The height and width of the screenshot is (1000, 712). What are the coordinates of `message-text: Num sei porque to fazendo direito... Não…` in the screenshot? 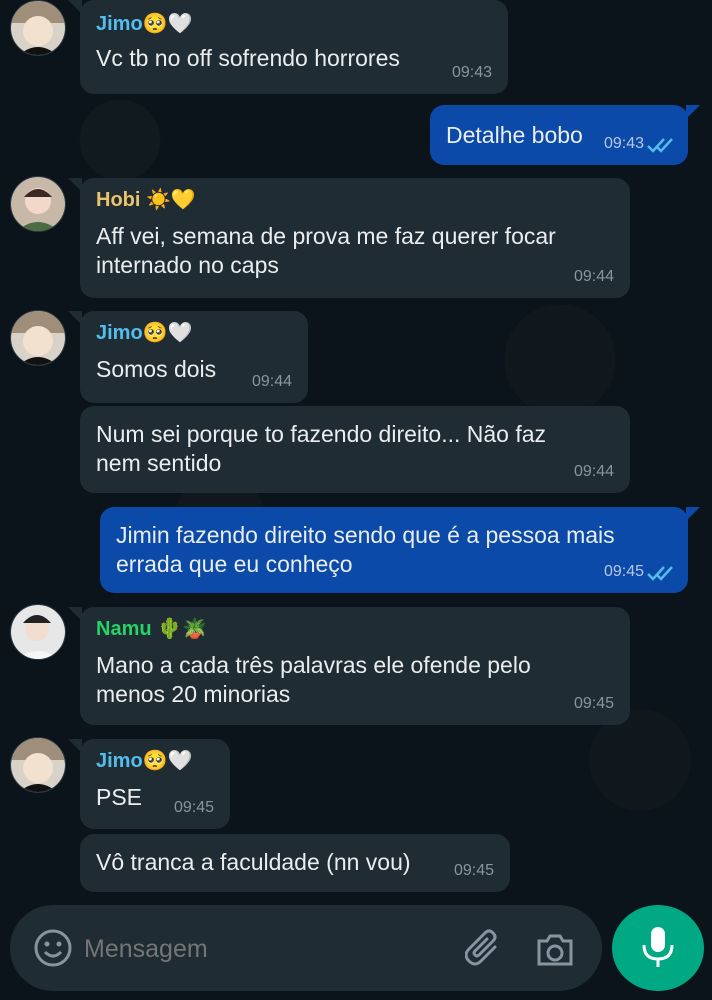 It's located at (321, 448).